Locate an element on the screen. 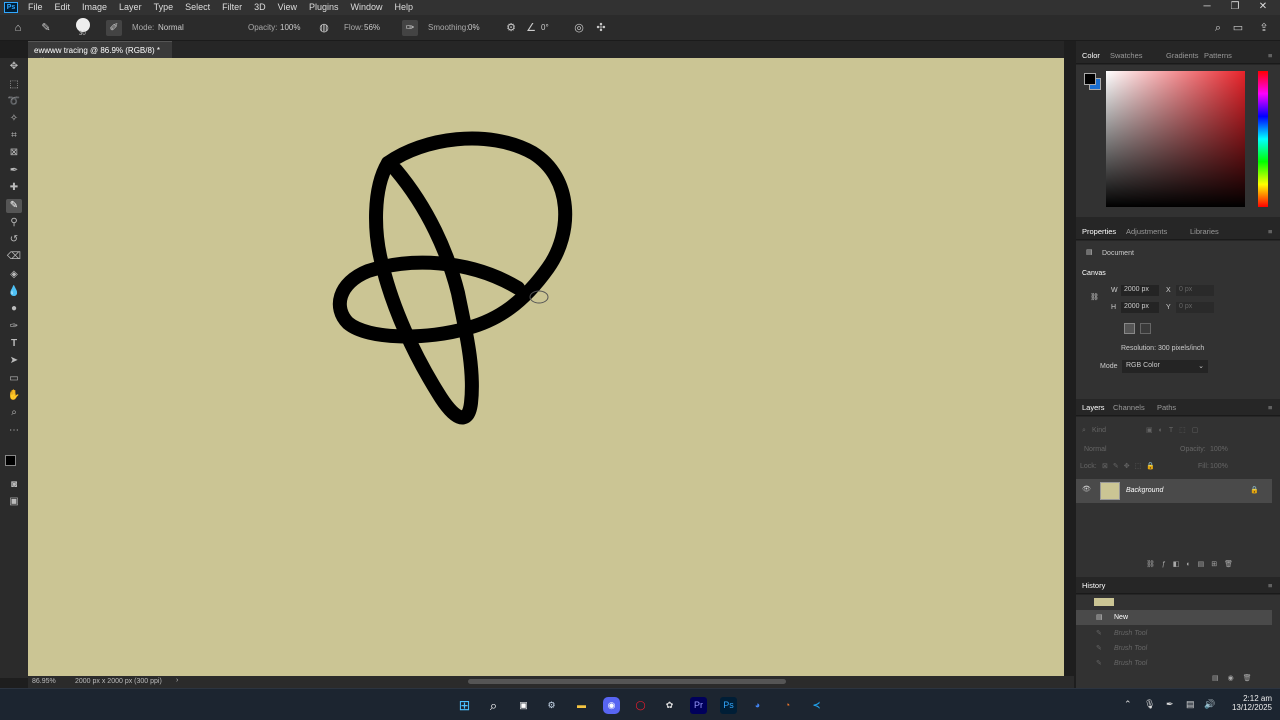  history-snapshot-thumbnail is located at coordinates (1104, 602).